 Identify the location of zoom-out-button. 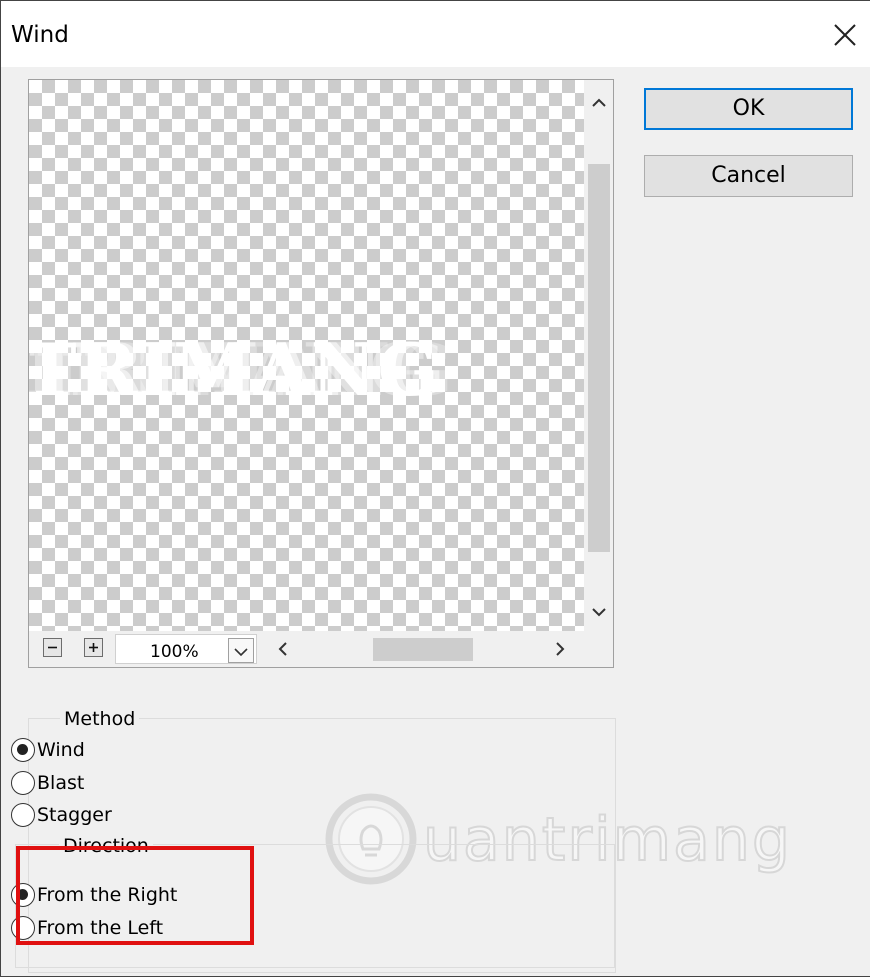
(52, 647).